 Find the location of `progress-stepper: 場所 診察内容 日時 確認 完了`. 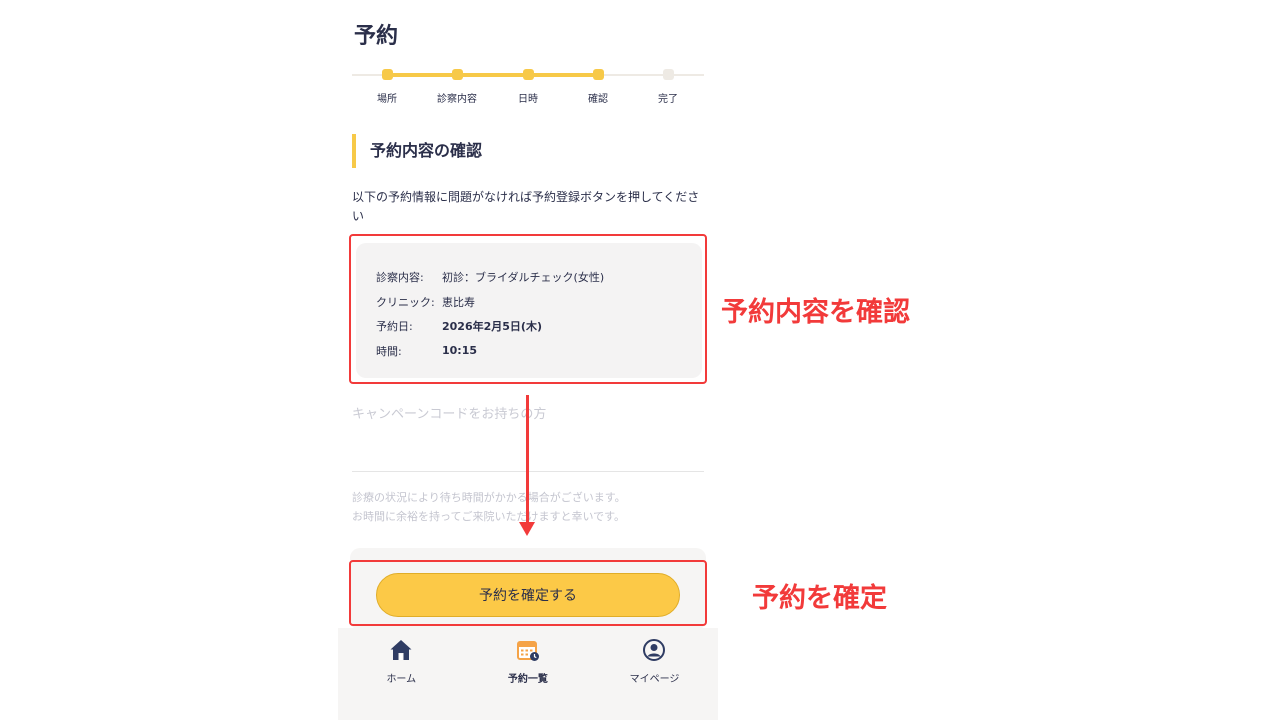

progress-stepper: 場所 診察内容 日時 確認 完了 is located at coordinates (528, 86).